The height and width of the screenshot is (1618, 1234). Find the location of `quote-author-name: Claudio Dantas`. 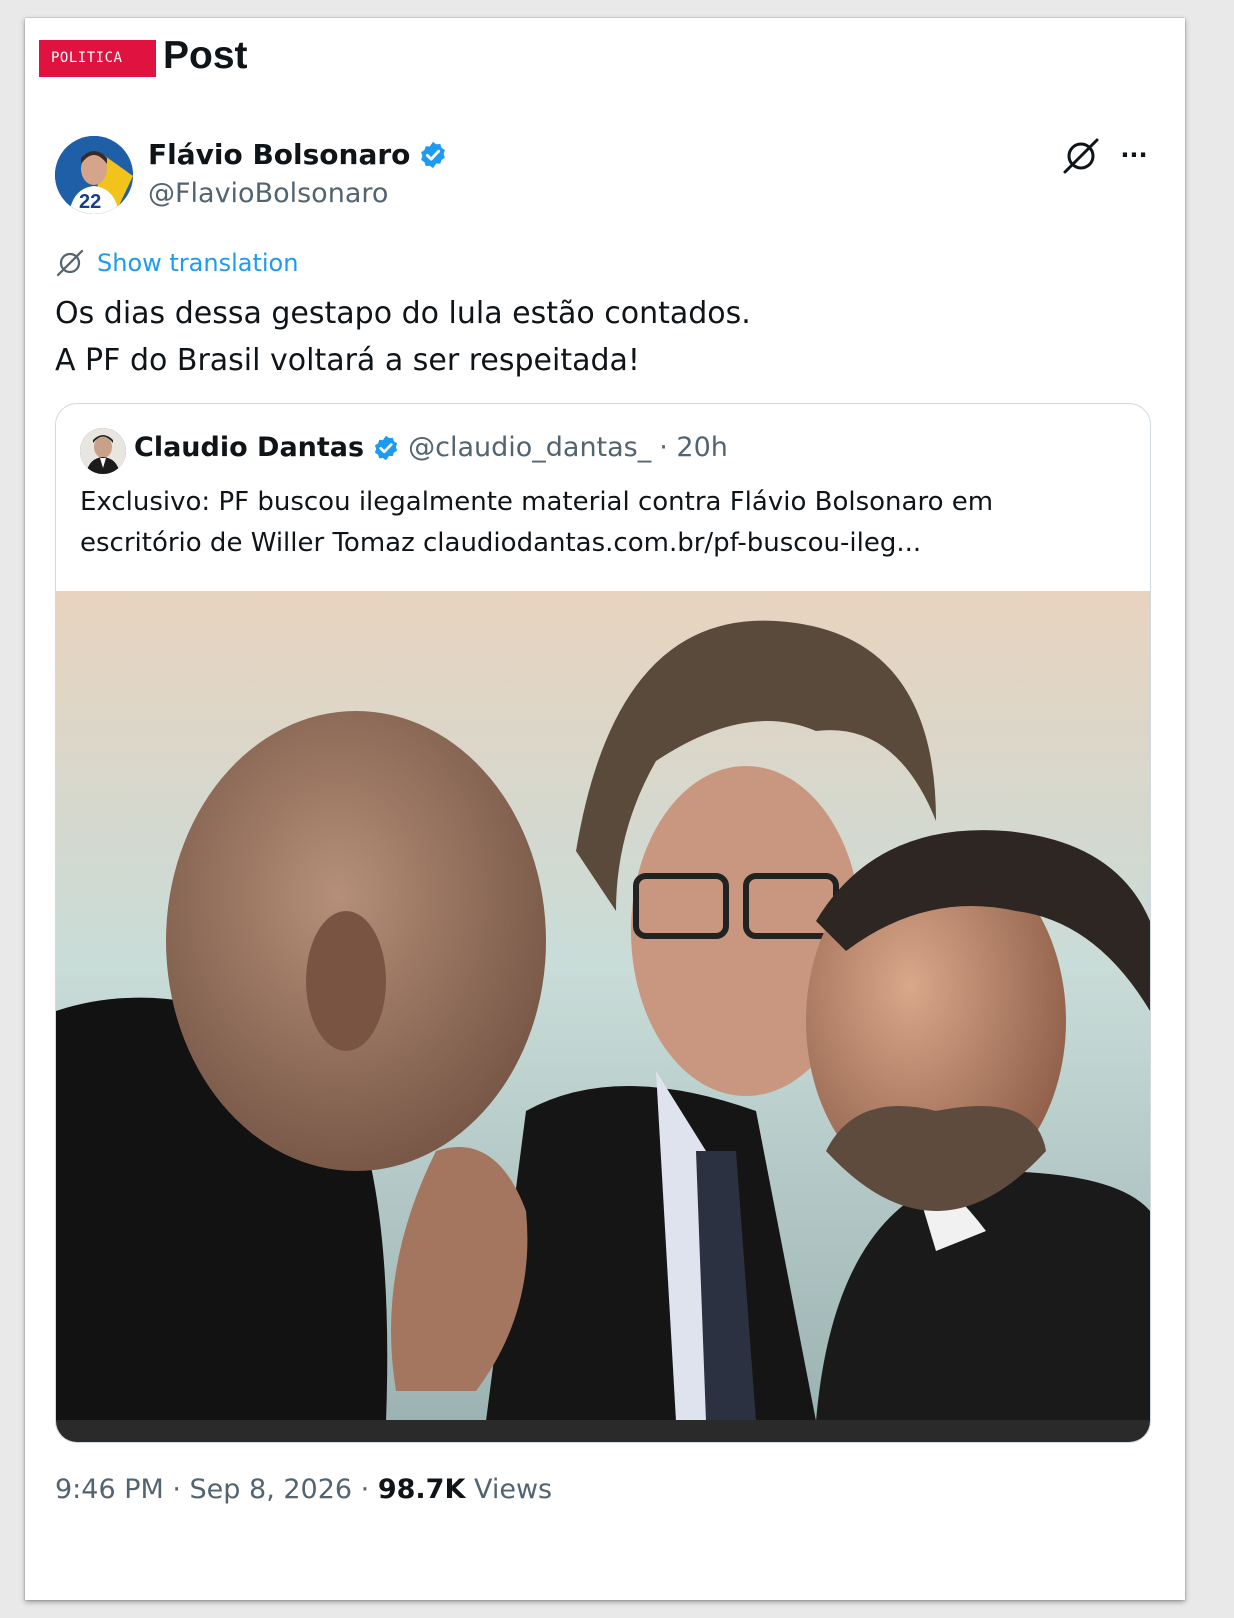

quote-author-name: Claudio Dantas is located at coordinates (249, 447).